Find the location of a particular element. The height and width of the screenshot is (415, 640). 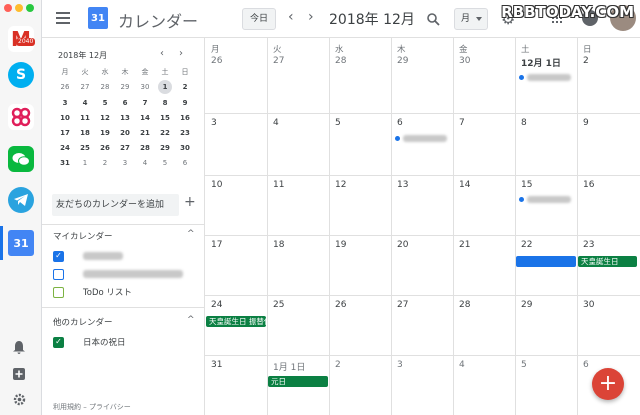

mini-day: 17 is located at coordinates (65, 133).